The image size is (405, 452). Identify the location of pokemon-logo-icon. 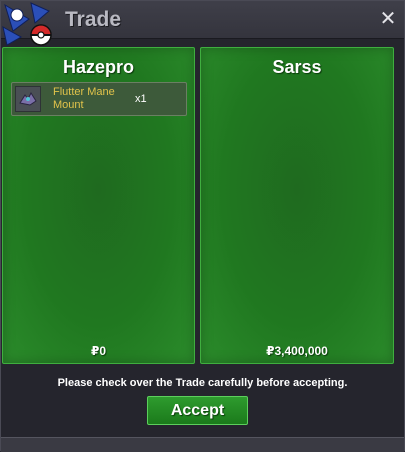
(27, 24).